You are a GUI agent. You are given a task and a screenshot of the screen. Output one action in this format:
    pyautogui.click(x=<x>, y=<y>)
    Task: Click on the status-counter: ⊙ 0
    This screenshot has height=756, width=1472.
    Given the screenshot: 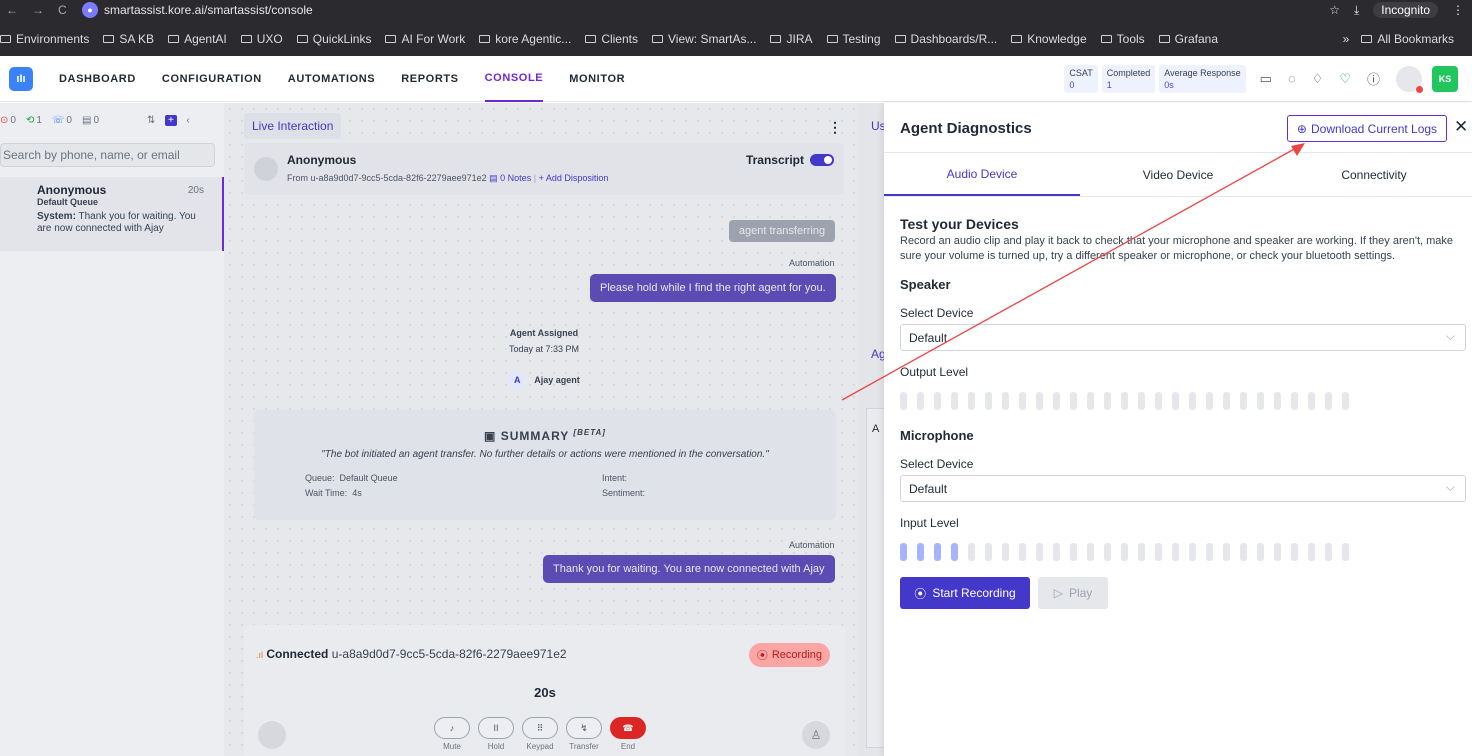 What is the action you would take?
    pyautogui.click(x=8, y=120)
    